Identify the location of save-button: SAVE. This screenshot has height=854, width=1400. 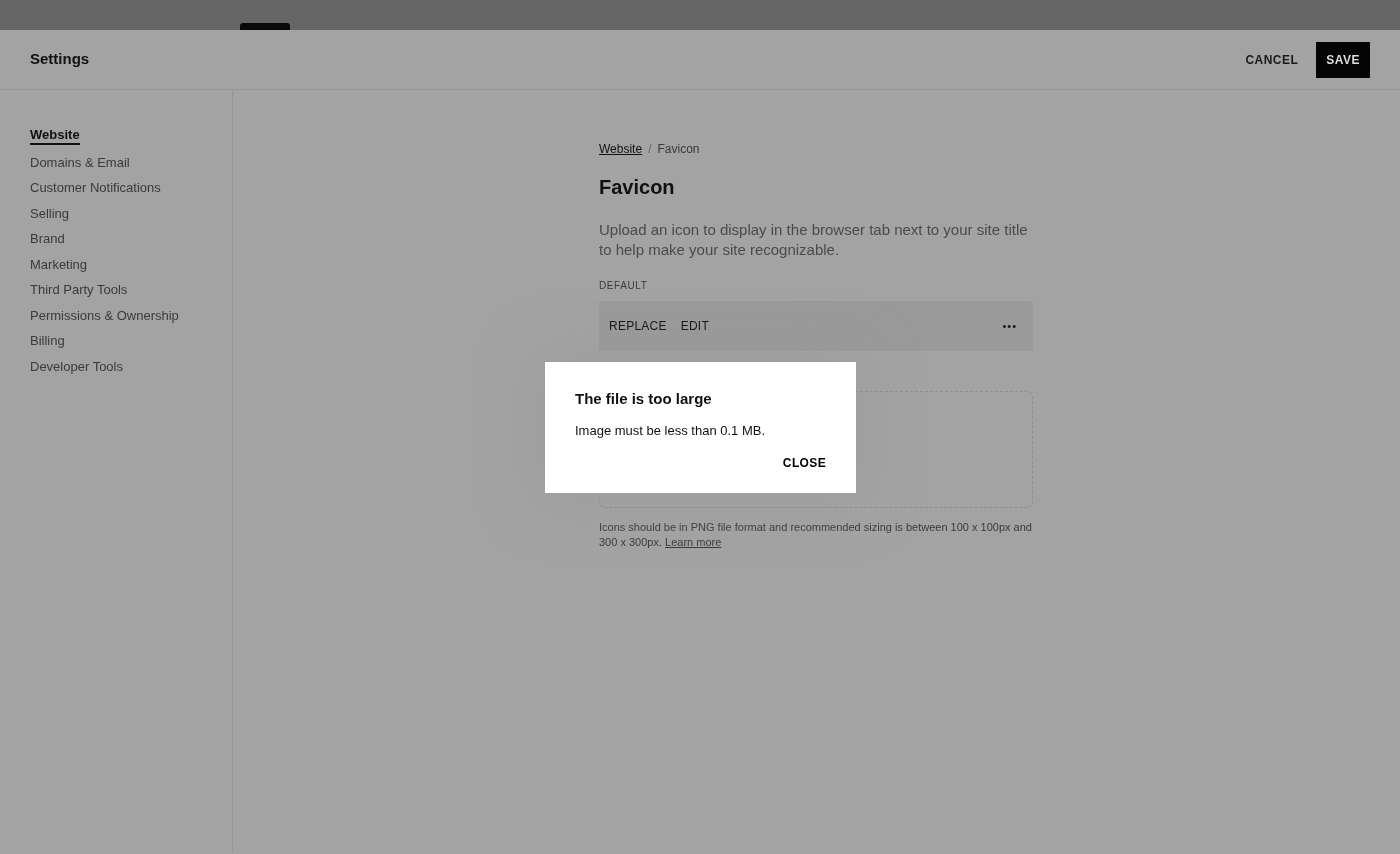
(1343, 59).